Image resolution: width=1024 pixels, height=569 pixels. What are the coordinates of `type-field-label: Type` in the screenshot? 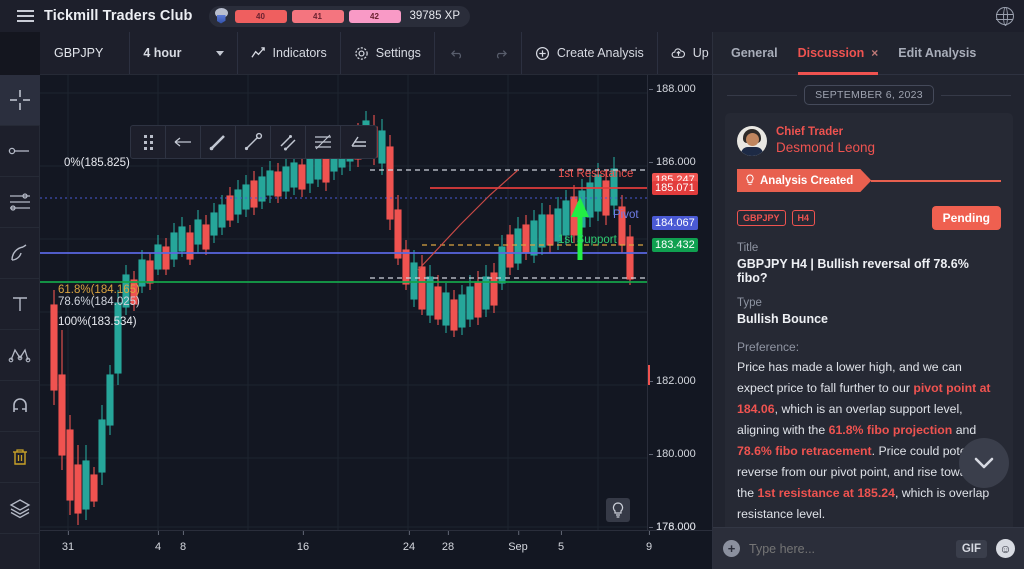 It's located at (749, 303).